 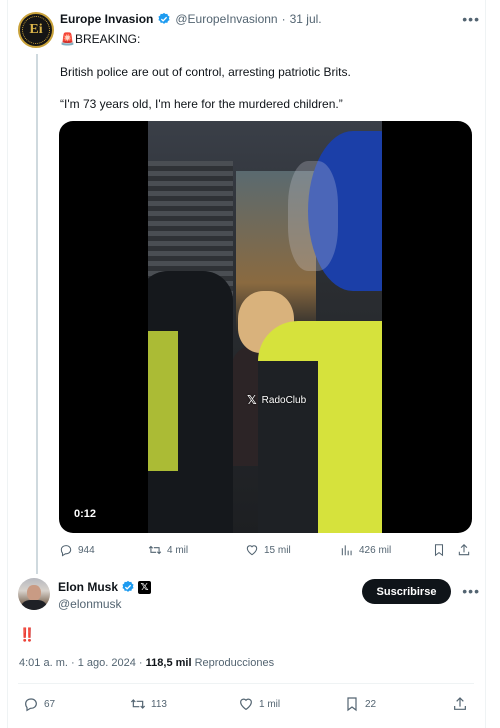 What do you see at coordinates (159, 704) in the screenshot?
I see `repost-count: 113` at bounding box center [159, 704].